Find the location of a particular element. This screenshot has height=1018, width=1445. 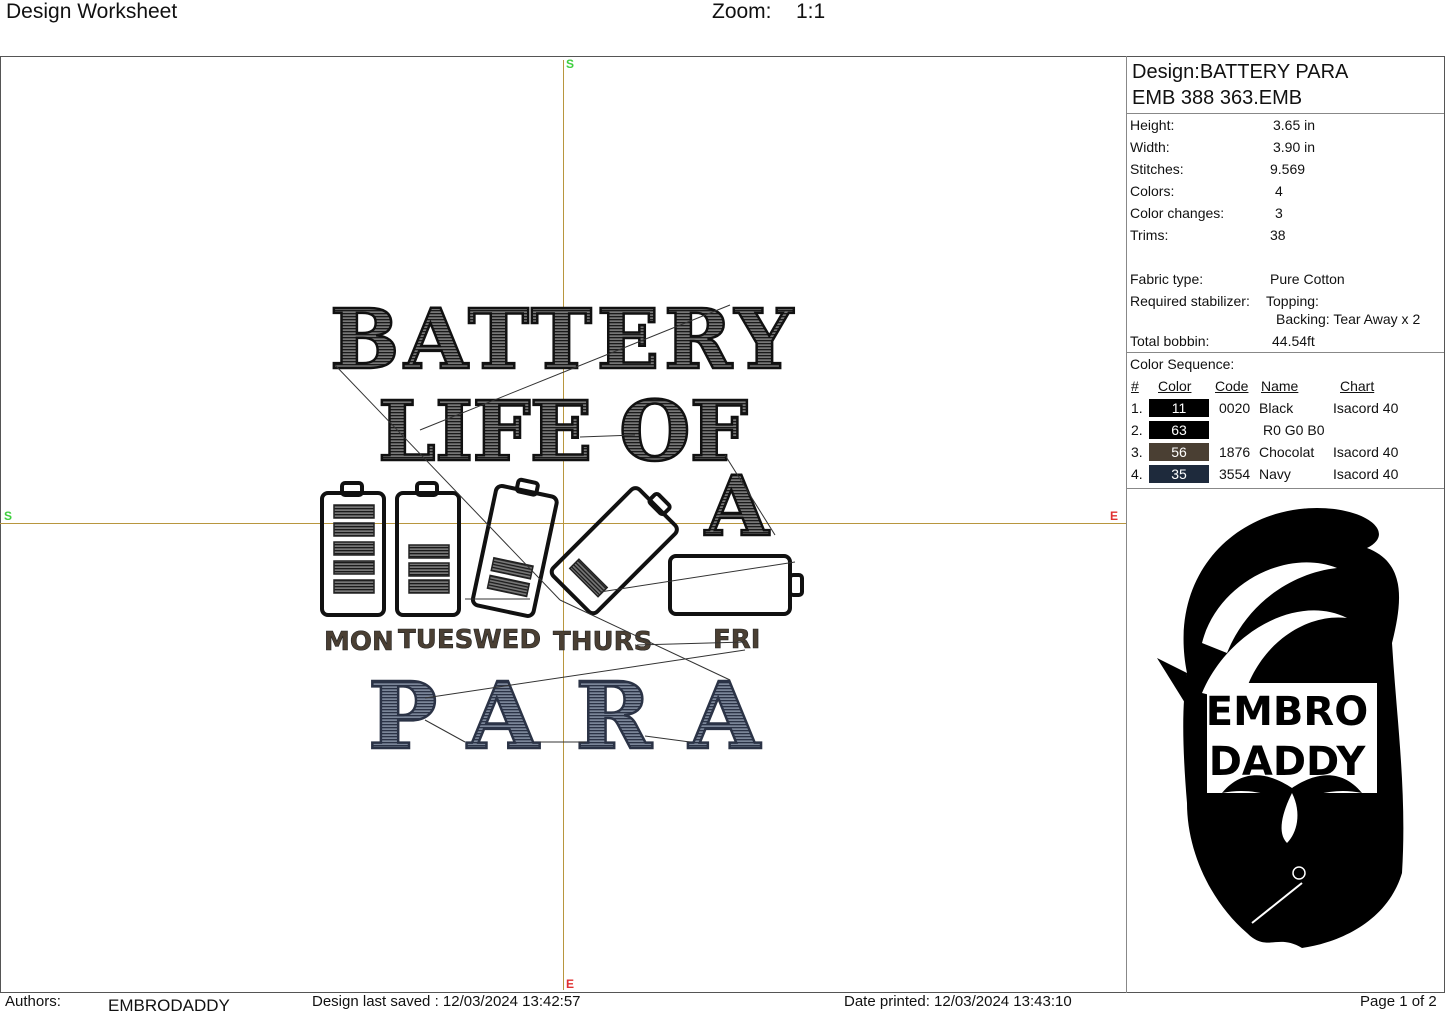

logo-text-embro: EMBRO is located at coordinates (1287, 712).